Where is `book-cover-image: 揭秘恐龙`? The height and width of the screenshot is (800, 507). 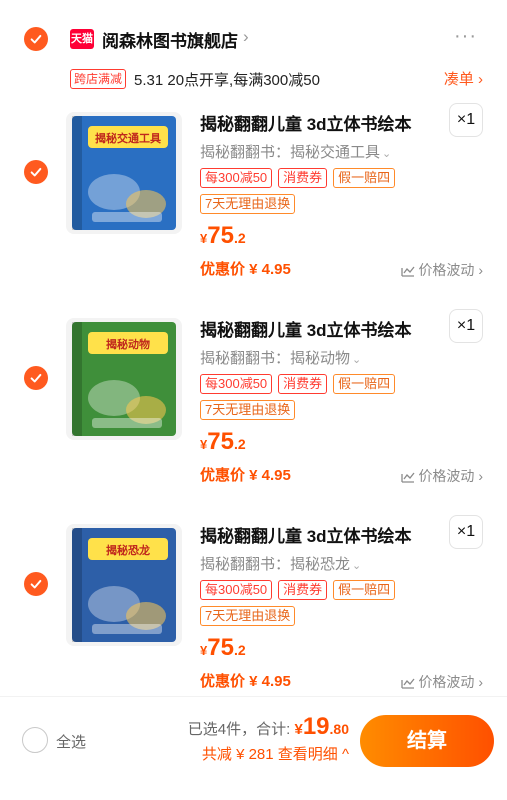 book-cover-image: 揭秘恐龙 is located at coordinates (124, 585).